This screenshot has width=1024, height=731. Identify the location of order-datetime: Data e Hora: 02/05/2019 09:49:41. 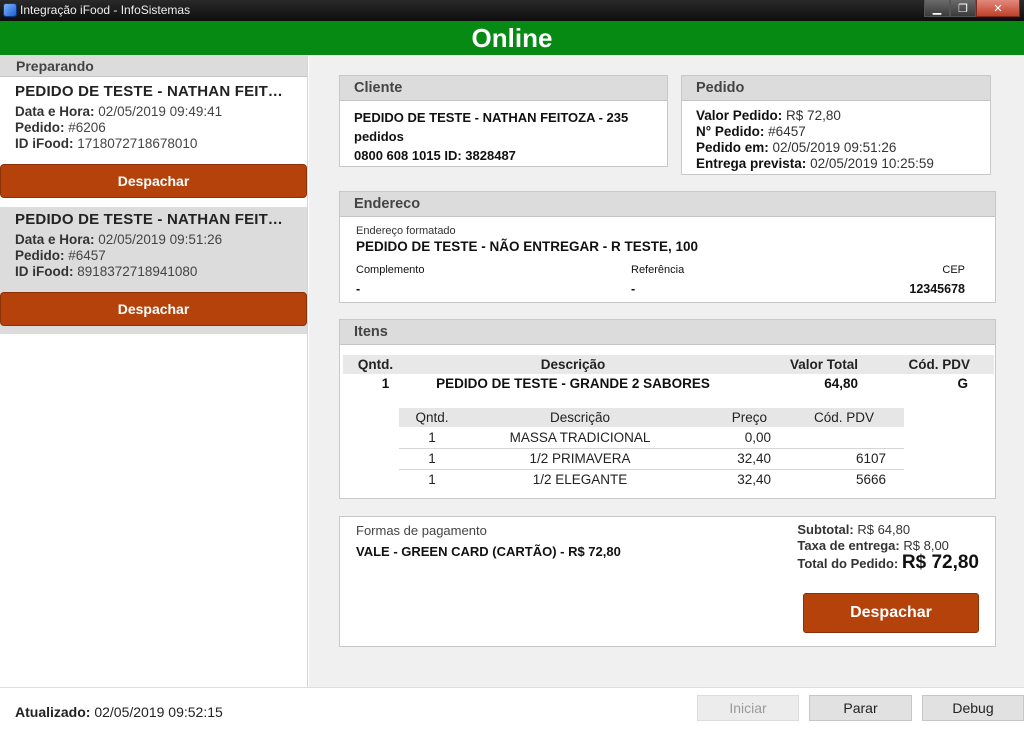
(153, 112).